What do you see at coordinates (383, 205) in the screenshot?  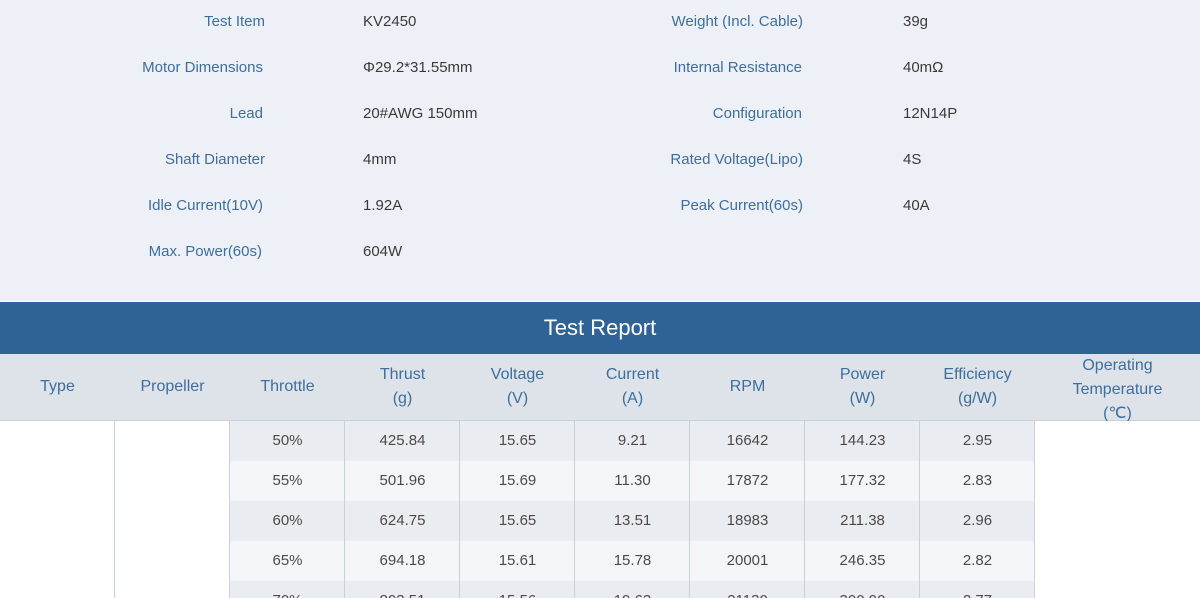 I see `spec-value: 1.92A` at bounding box center [383, 205].